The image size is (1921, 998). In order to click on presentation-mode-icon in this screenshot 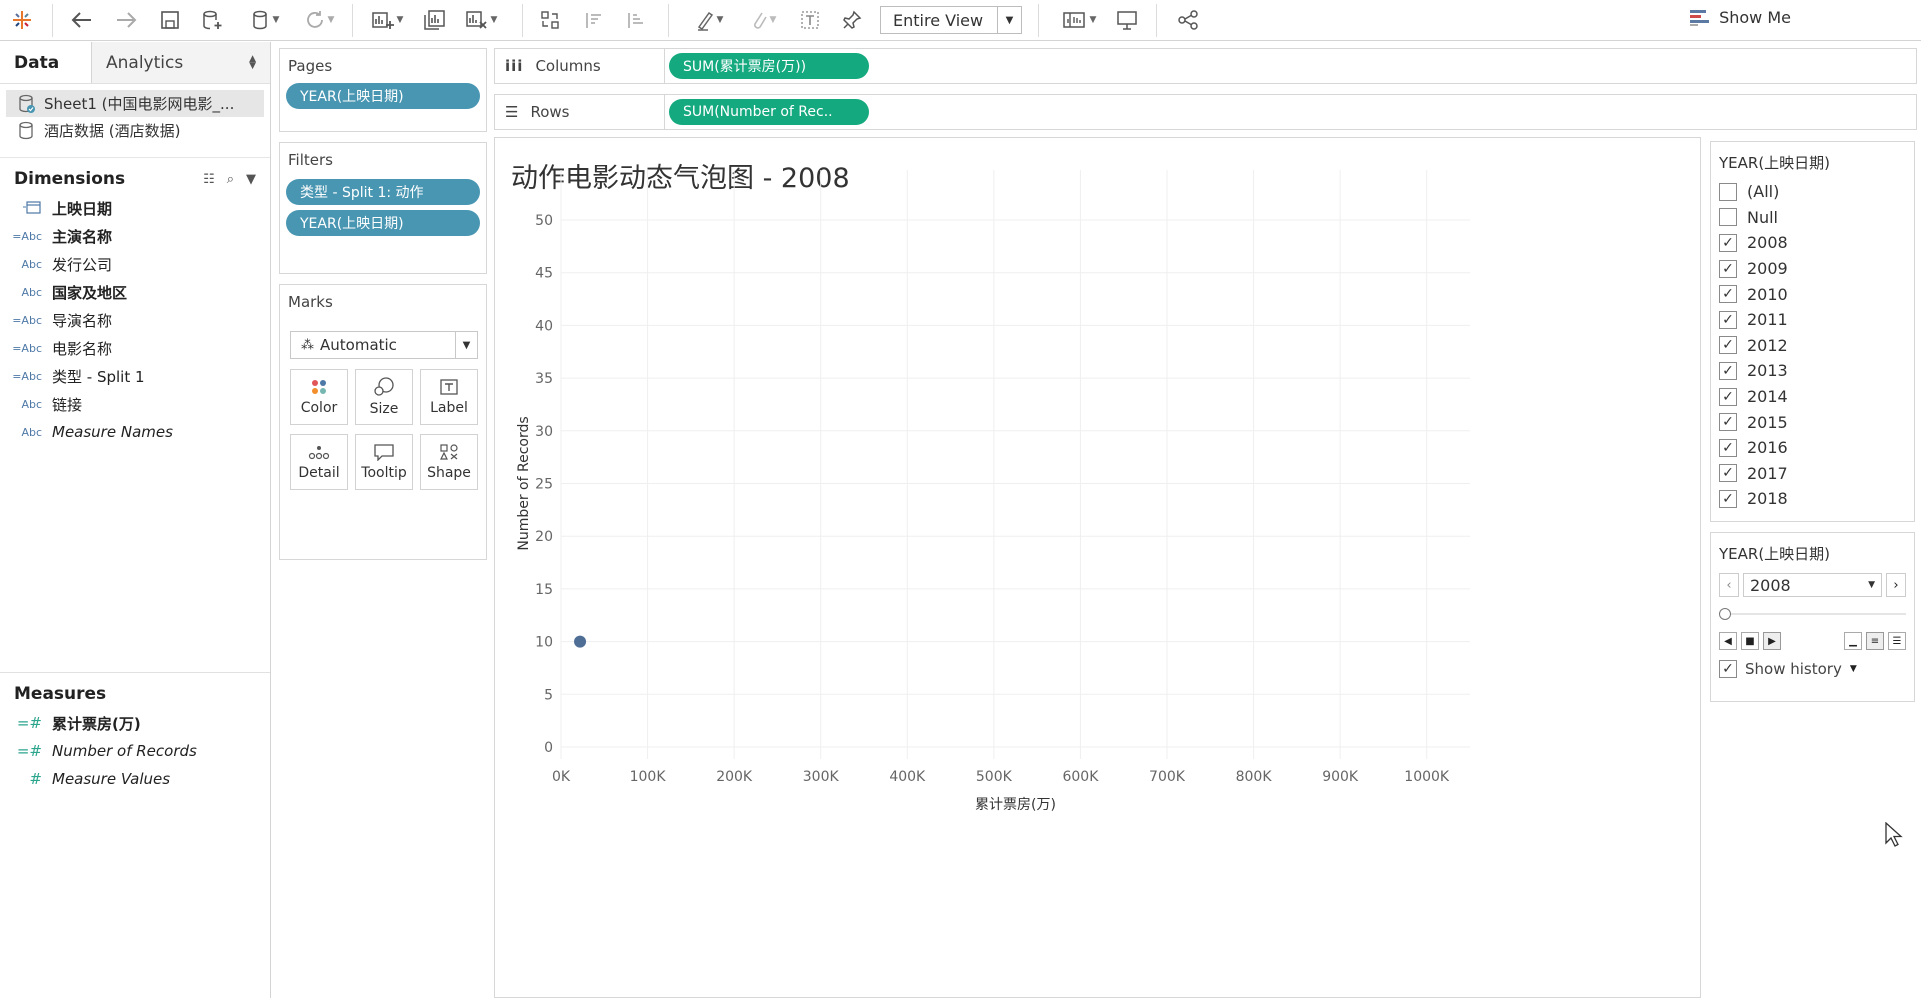, I will do `click(1127, 20)`.